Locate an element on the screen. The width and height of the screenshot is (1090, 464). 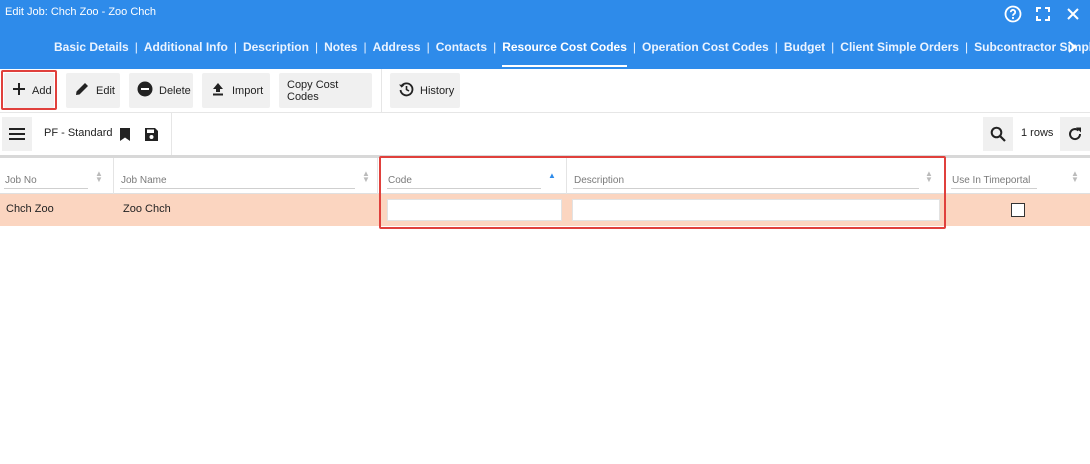
view-bar: PF - Standard 1 rows is located at coordinates (545, 134).